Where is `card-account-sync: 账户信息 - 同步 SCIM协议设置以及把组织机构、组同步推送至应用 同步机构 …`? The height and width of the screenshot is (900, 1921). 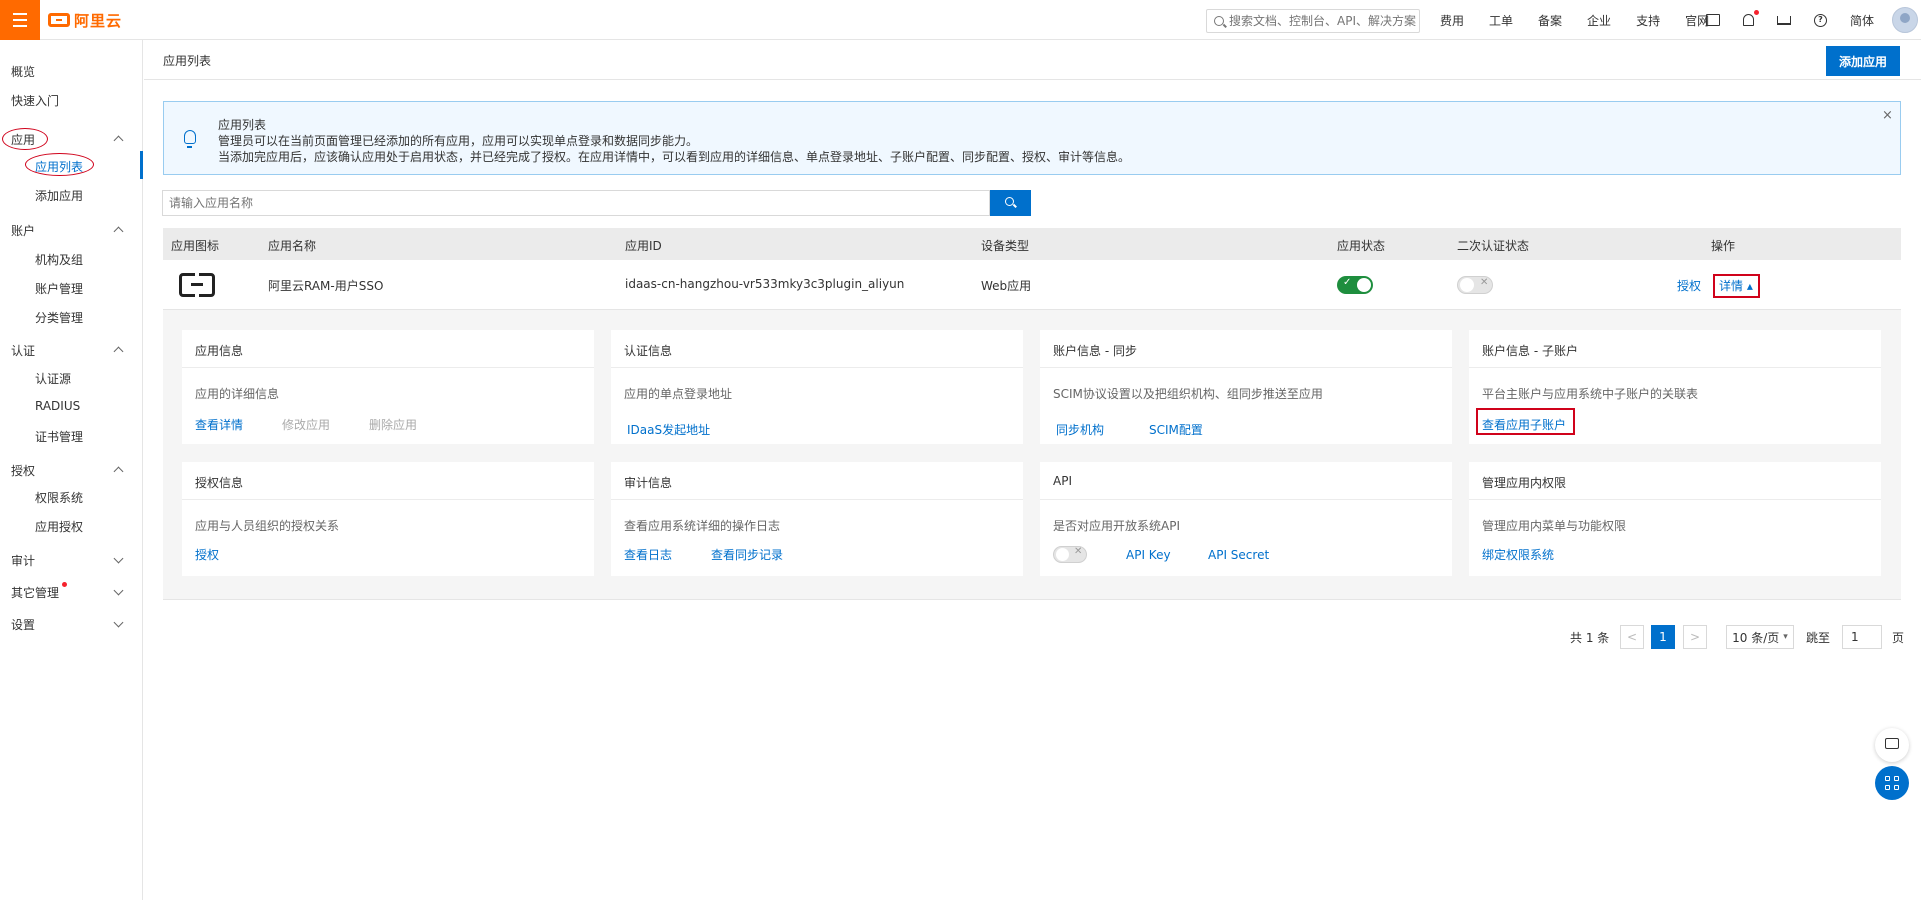
card-account-sync: 账户信息 - 同步 SCIM协议设置以及把组织机构、组同步推送至应用 同步机构 … is located at coordinates (1246, 387).